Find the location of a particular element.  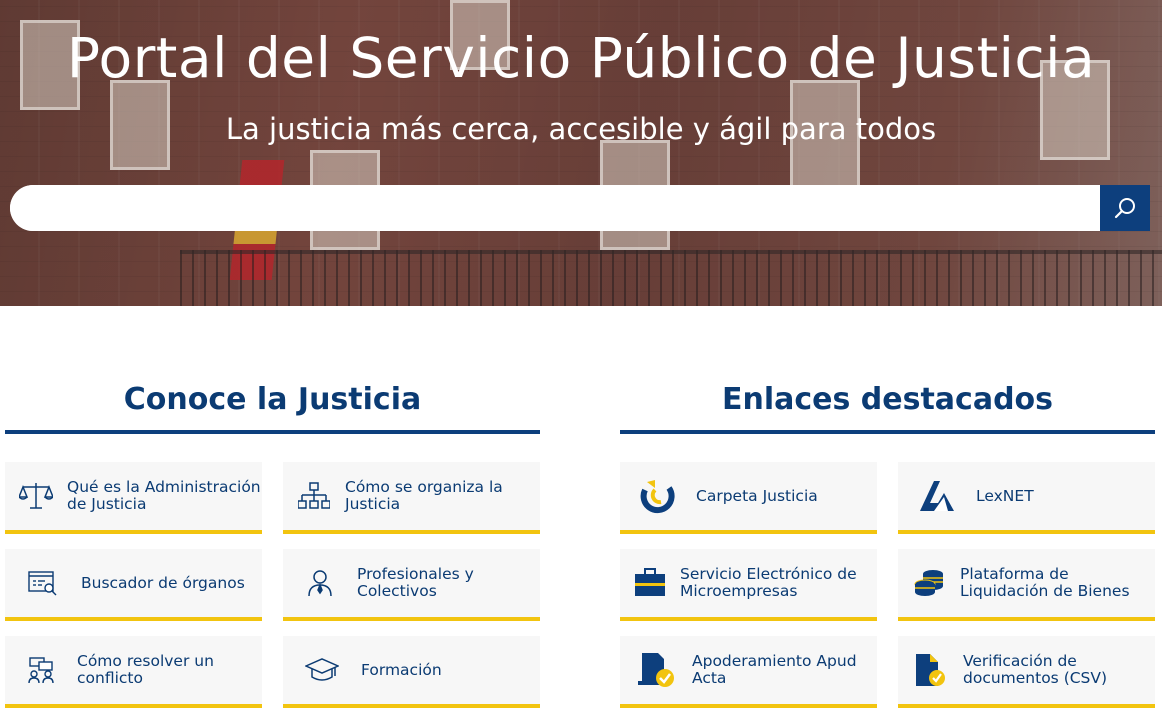

search-icon is located at coordinates (1124, 208).